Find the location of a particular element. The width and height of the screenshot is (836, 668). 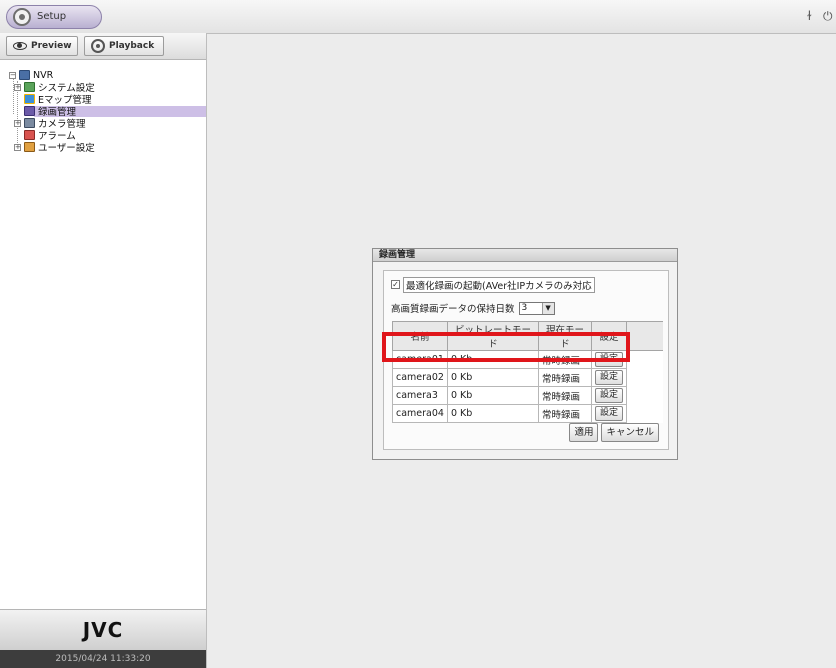

preview-button: Preview is located at coordinates (42, 46).